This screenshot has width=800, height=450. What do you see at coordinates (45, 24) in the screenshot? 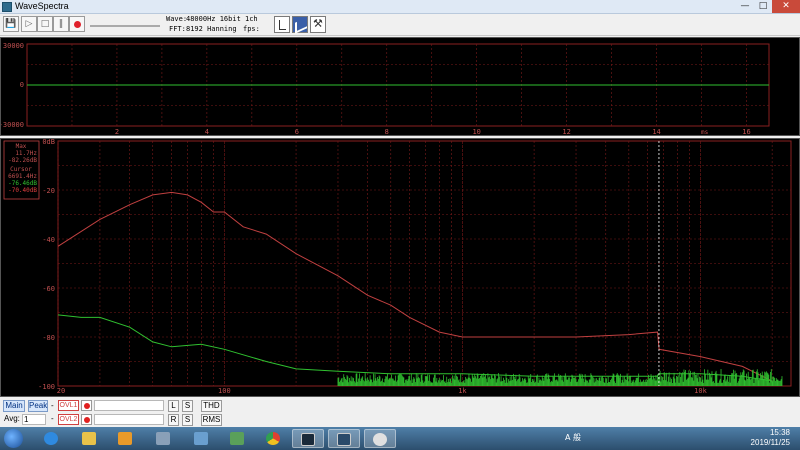
I see `stop-icon: □` at bounding box center [45, 24].